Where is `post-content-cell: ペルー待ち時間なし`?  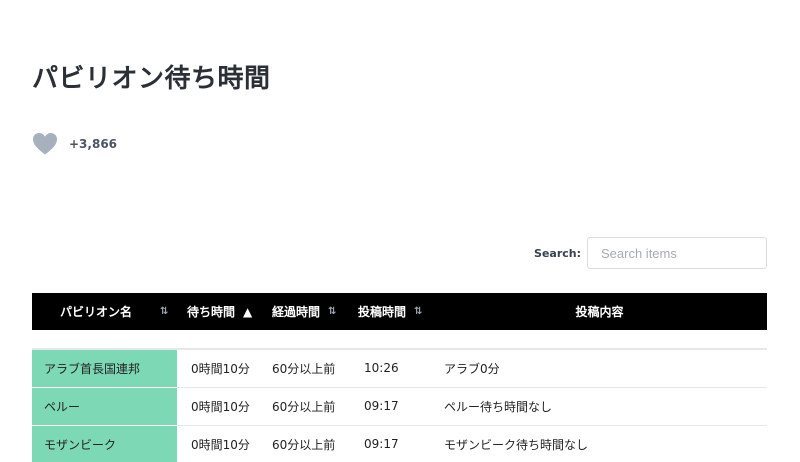 post-content-cell: ペルー待ち時間なし is located at coordinates (498, 406).